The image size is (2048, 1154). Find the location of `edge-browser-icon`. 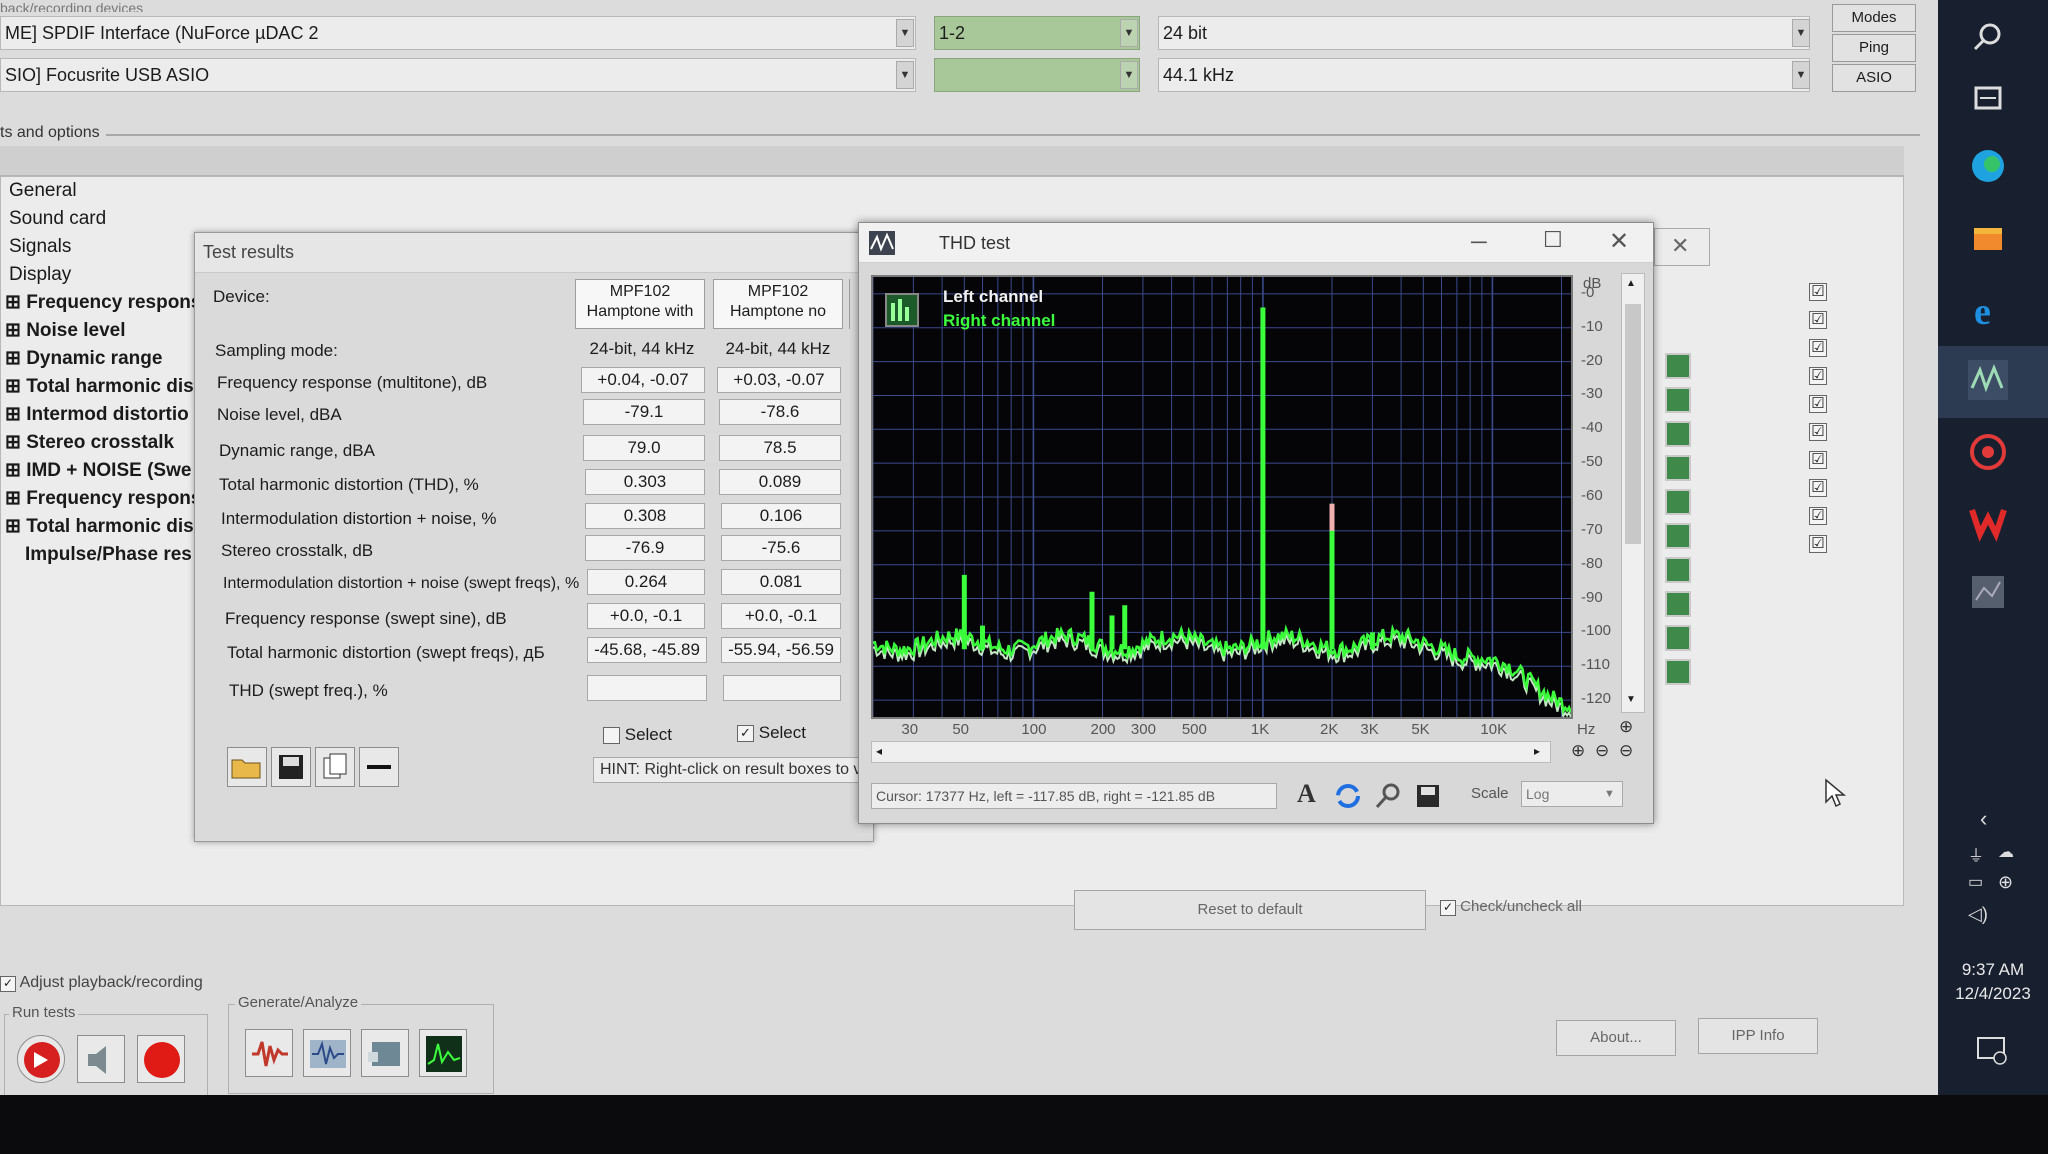

edge-browser-icon is located at coordinates (1988, 166).